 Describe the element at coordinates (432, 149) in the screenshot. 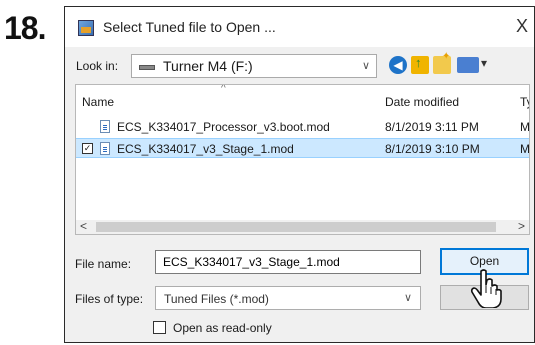

I see `file-date: 8/1/2019 3:10 PM` at that location.